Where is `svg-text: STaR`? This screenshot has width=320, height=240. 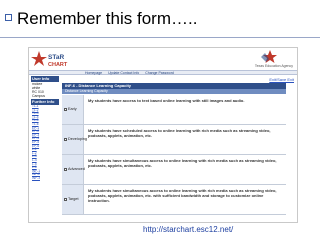
svg-text: STaR is located at coordinates (56, 57).